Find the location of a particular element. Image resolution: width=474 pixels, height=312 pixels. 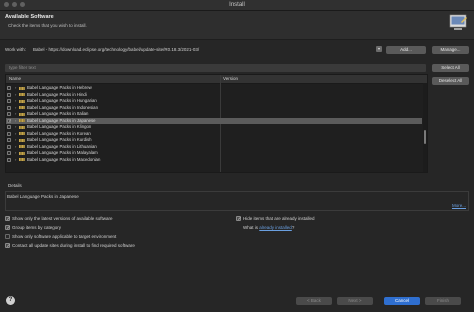

row-label: Babel Language Packs in Kurdish is located at coordinates (59, 139).